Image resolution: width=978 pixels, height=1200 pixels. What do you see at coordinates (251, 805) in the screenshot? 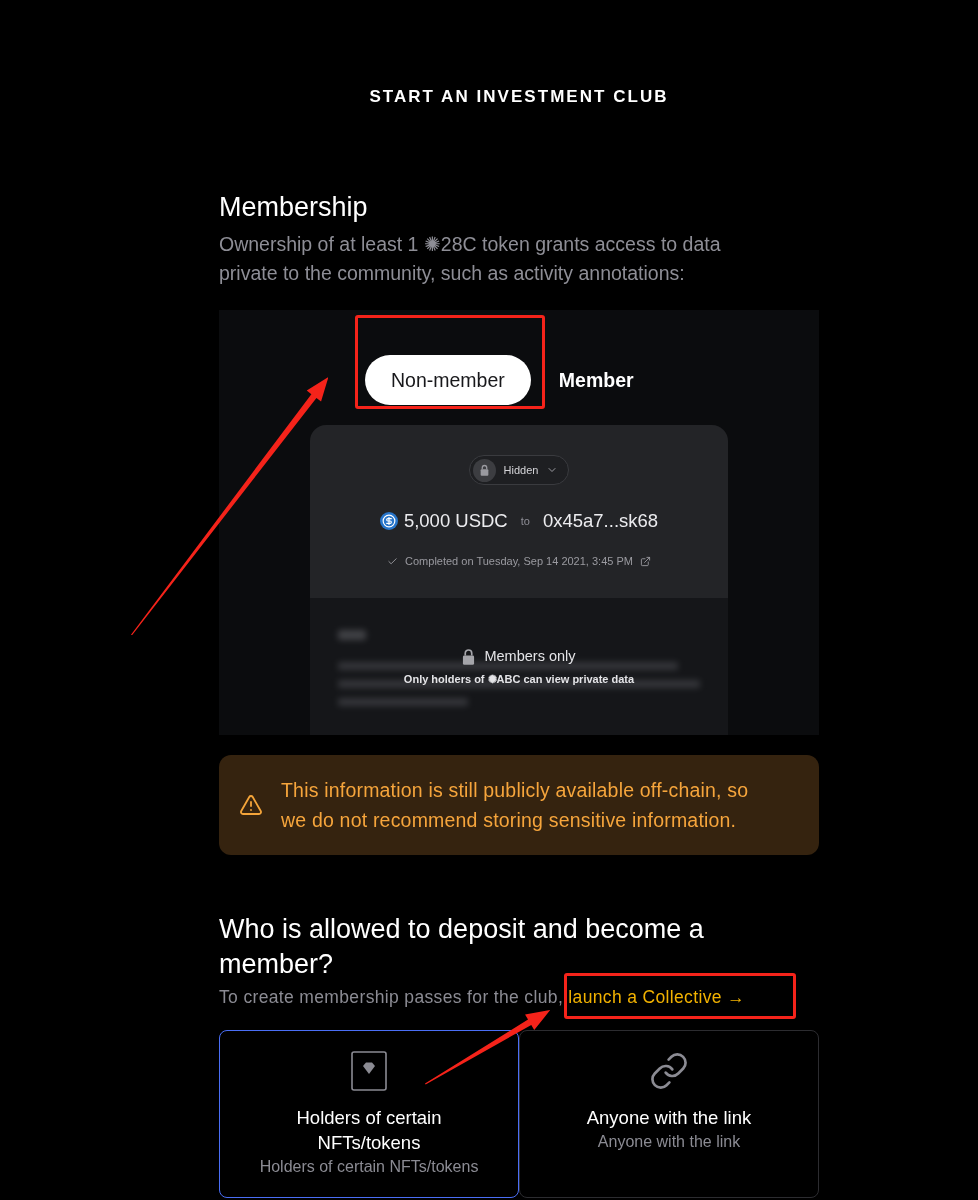
I see `warning-icon` at bounding box center [251, 805].